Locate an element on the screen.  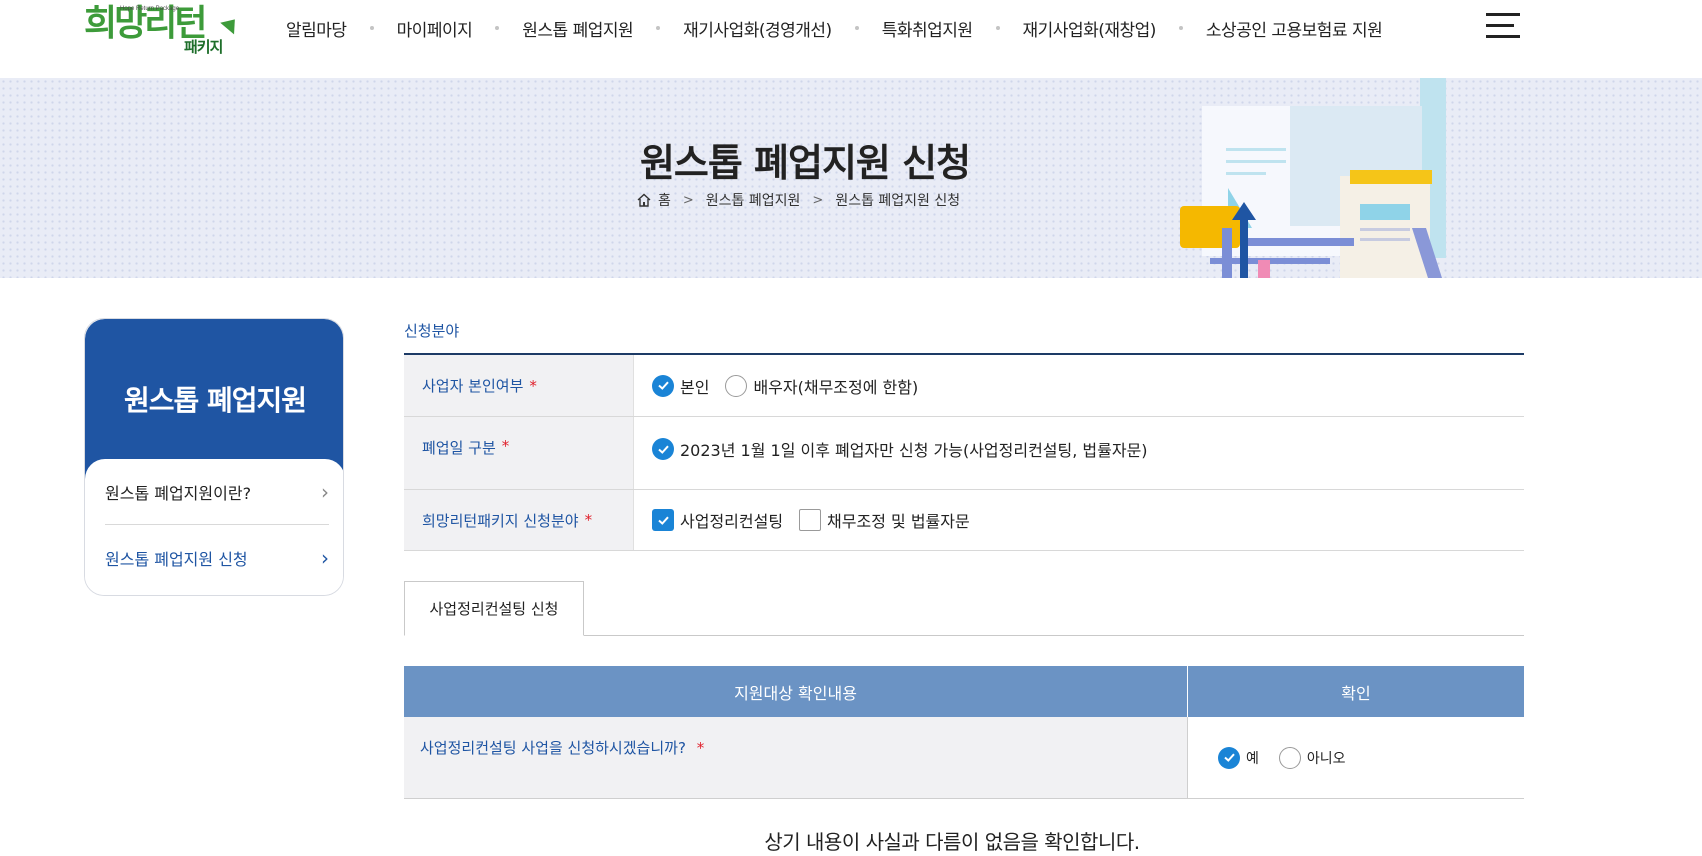
form-label: 폐업일 구분 * is located at coordinates (519, 453).